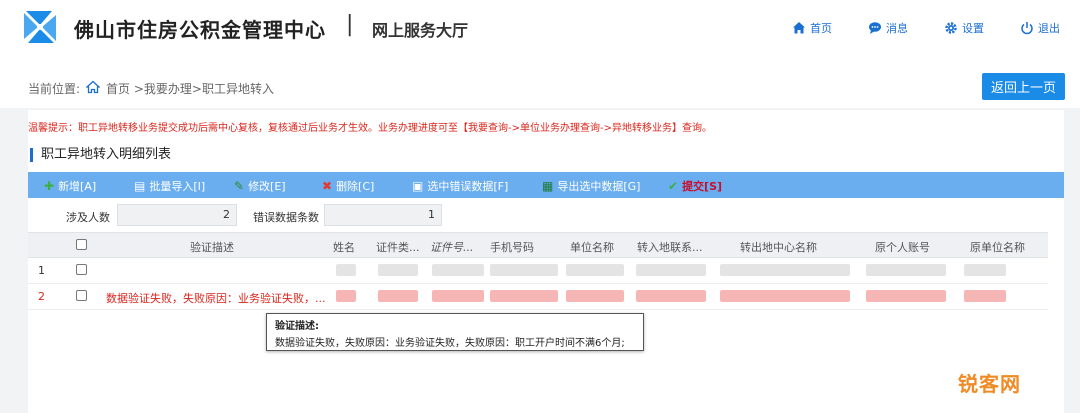 This screenshot has height=413, width=1080. Describe the element at coordinates (468, 186) in the screenshot. I see `select-errors-label: 选中错误数据[F]` at that location.